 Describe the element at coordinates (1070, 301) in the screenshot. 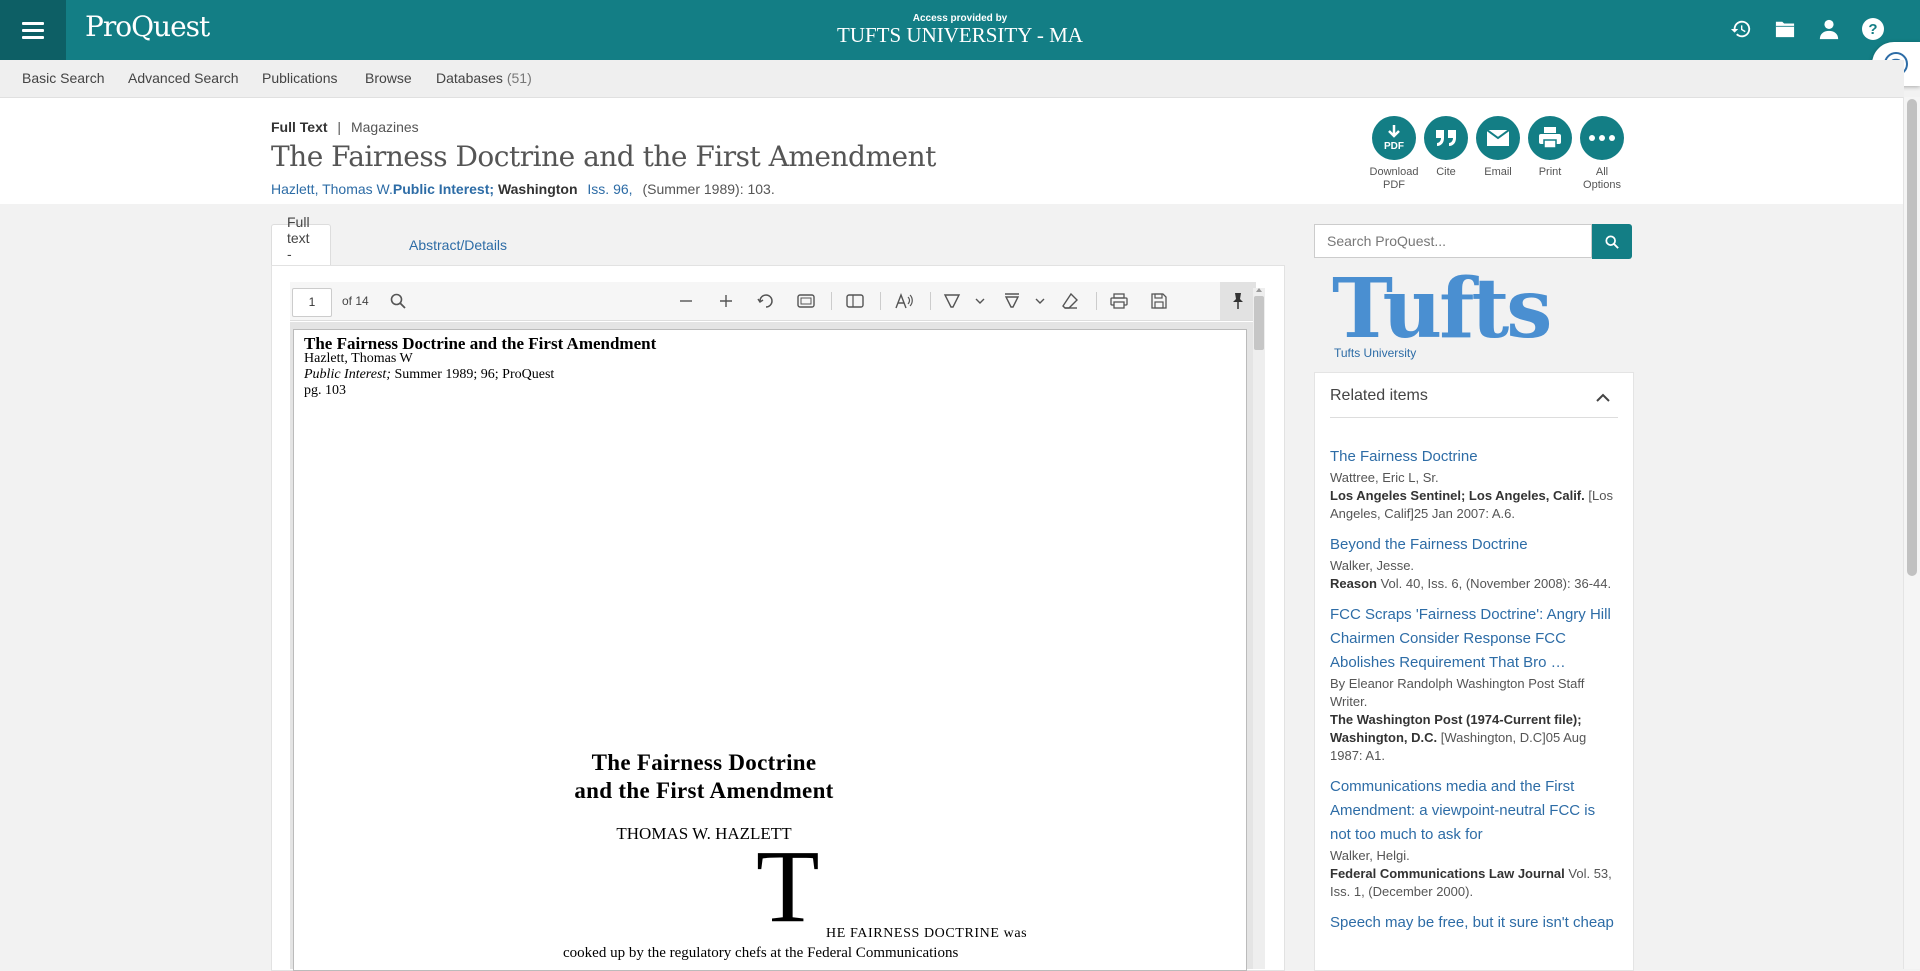

I see `eraser-icon` at that location.